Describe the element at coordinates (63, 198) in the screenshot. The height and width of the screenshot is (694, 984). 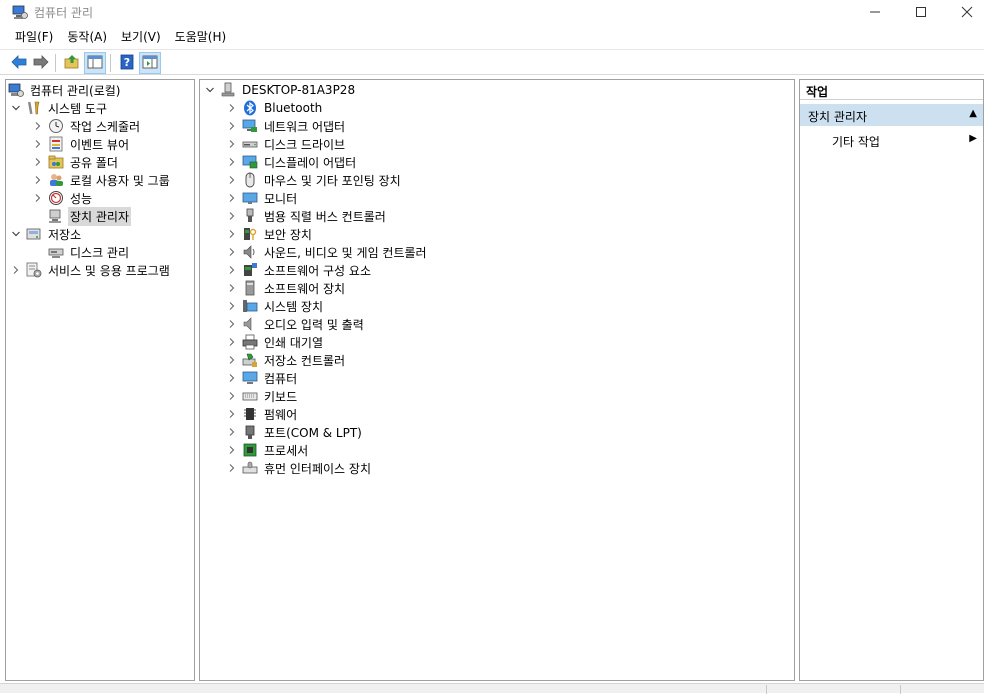
I see `tree-item-performance: 성능` at that location.